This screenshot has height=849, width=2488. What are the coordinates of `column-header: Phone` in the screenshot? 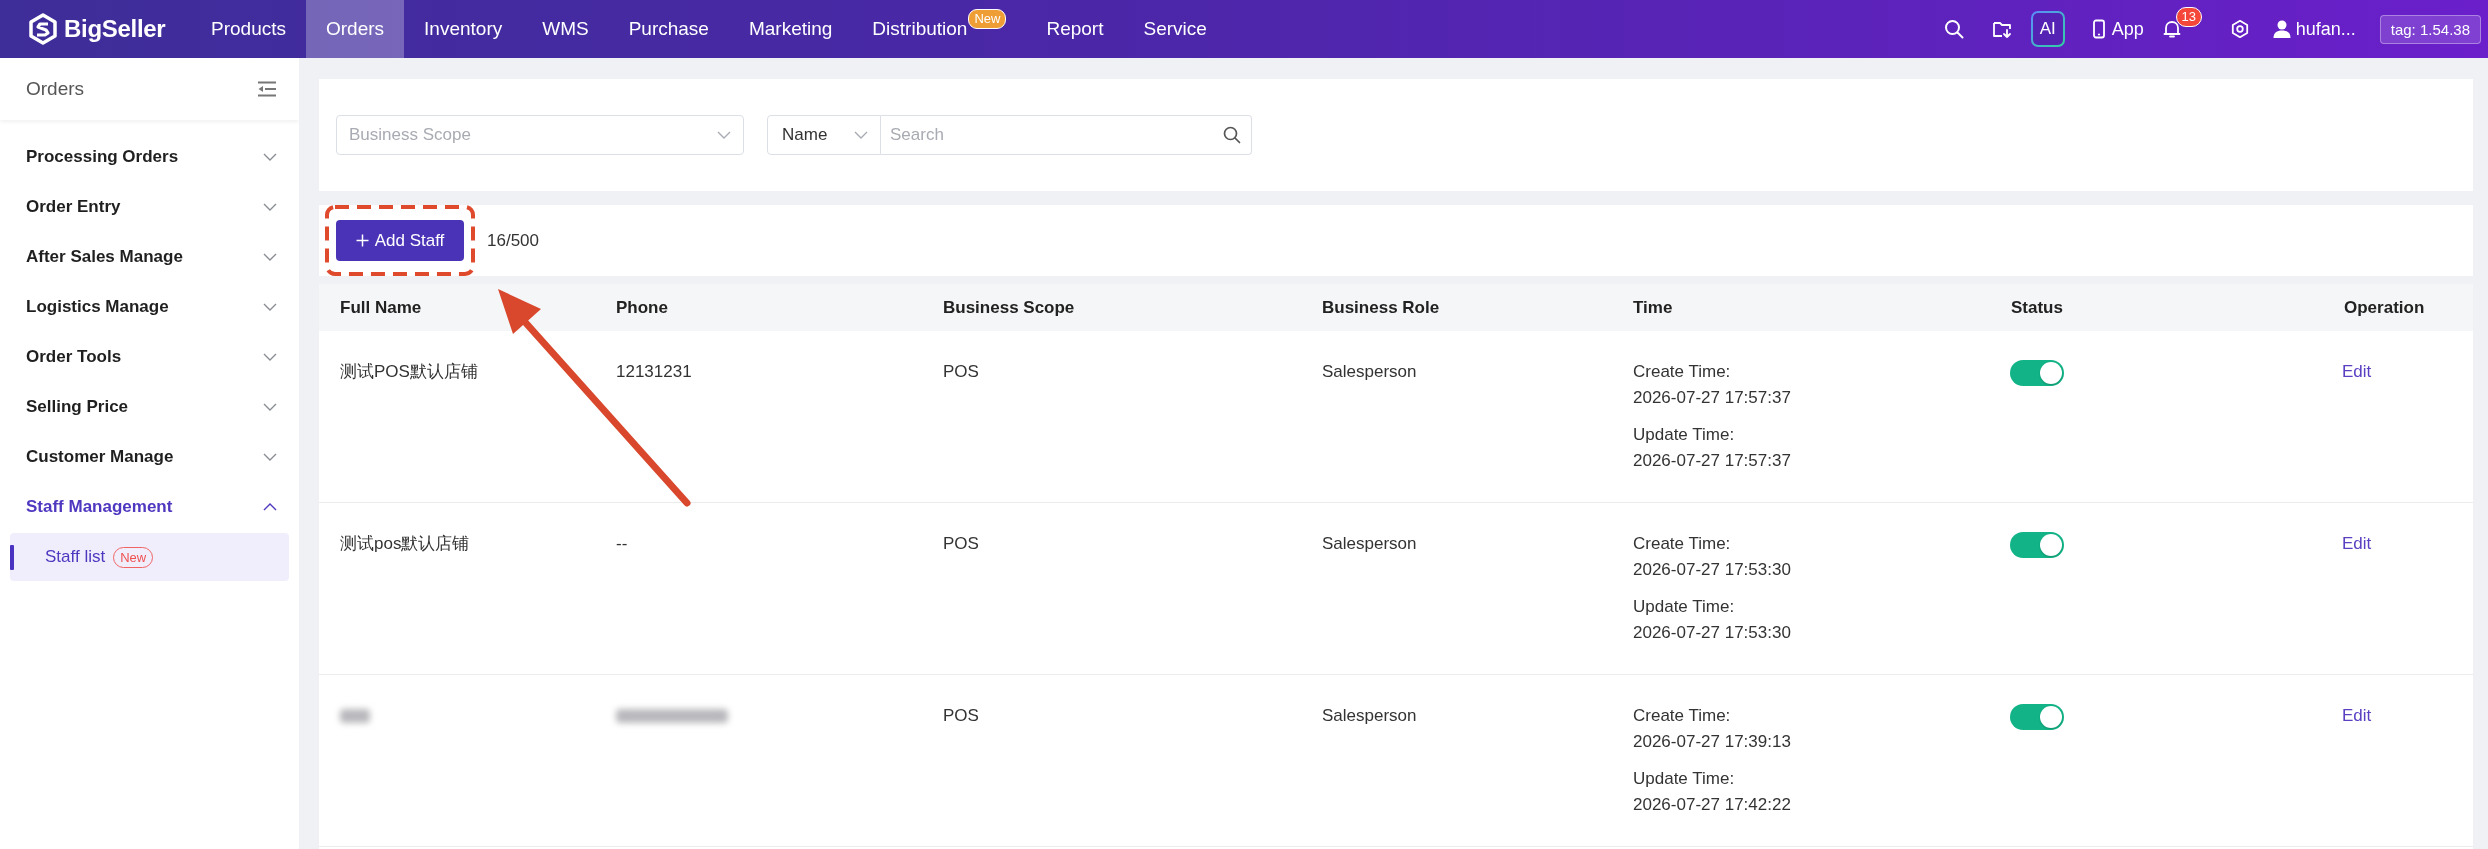 It's located at (642, 307).